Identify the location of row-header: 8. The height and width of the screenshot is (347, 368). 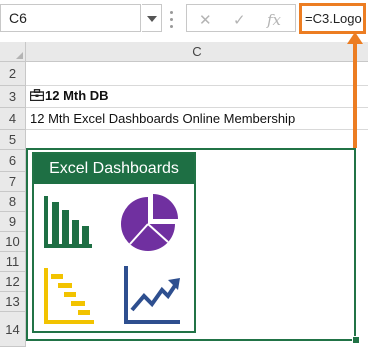
(13, 202).